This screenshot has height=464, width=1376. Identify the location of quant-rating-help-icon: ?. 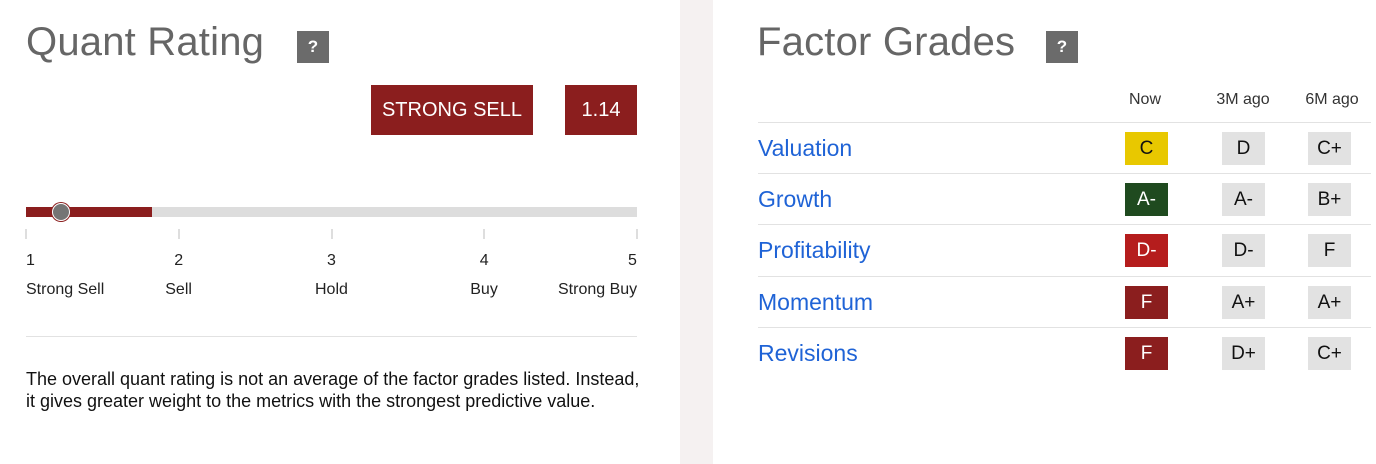
(313, 47).